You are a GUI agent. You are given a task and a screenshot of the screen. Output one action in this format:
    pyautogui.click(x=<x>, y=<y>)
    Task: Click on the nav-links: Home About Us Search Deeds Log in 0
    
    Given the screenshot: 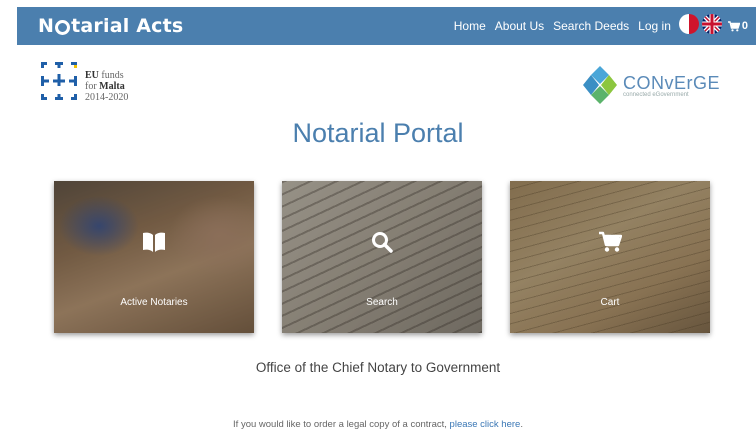 What is the action you would take?
    pyautogui.click(x=596, y=26)
    